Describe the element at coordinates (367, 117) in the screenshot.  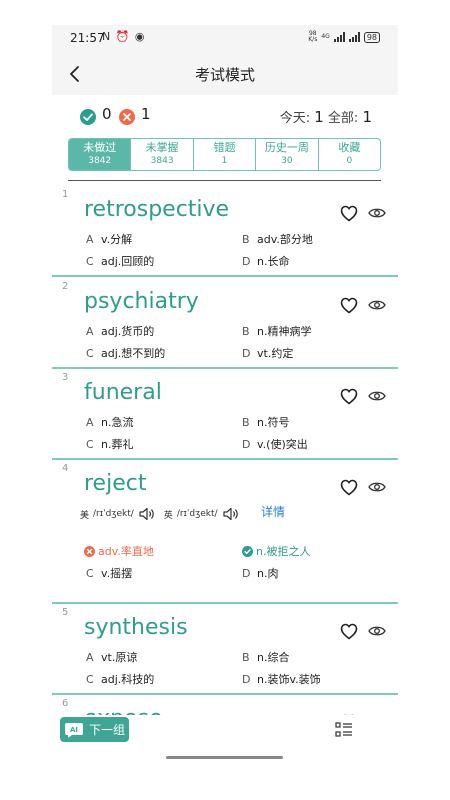
I see `total-value: 1` at that location.